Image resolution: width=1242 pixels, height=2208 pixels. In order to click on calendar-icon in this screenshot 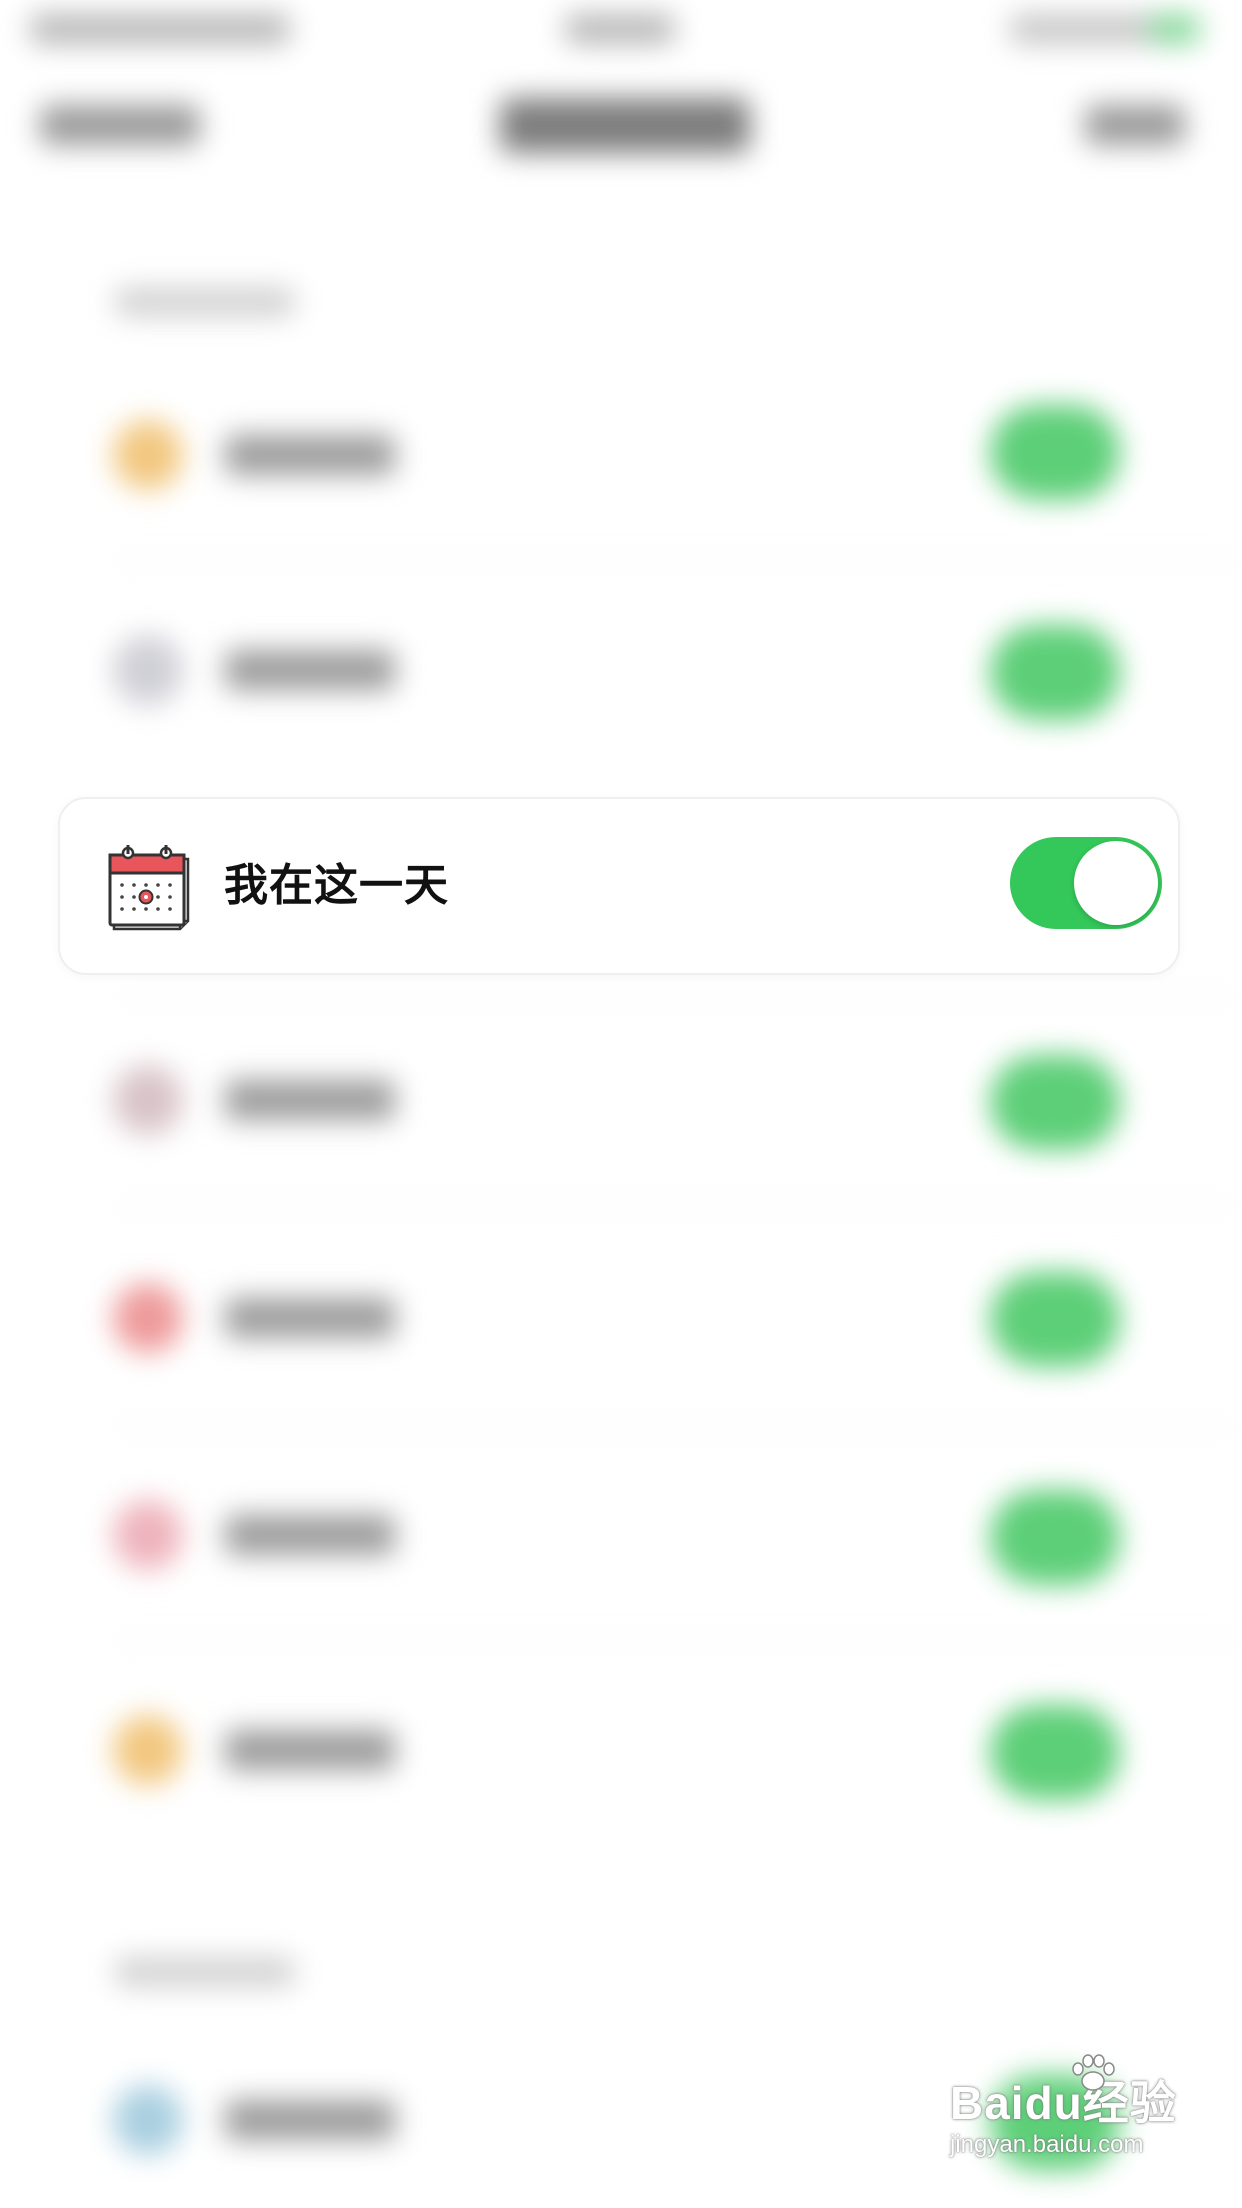, I will do `click(151, 887)`.